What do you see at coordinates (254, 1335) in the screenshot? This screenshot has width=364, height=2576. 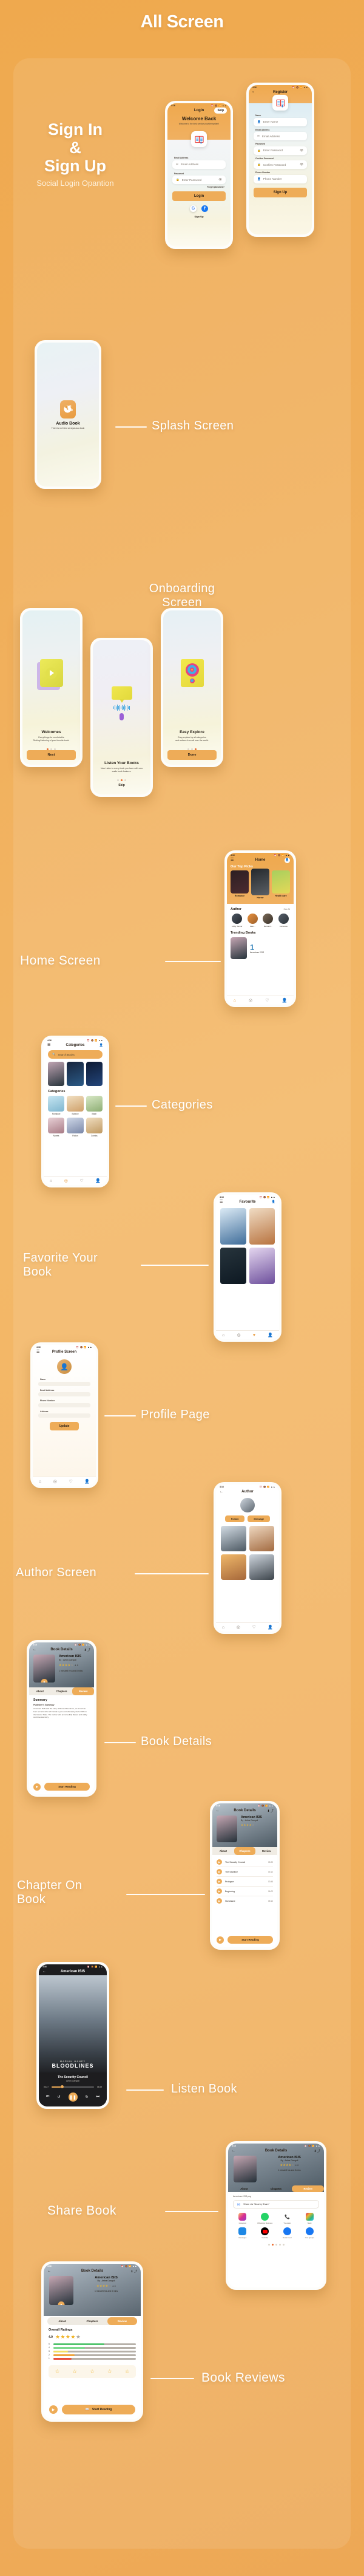 I see `nav-favorite-icon: ♥` at bounding box center [254, 1335].